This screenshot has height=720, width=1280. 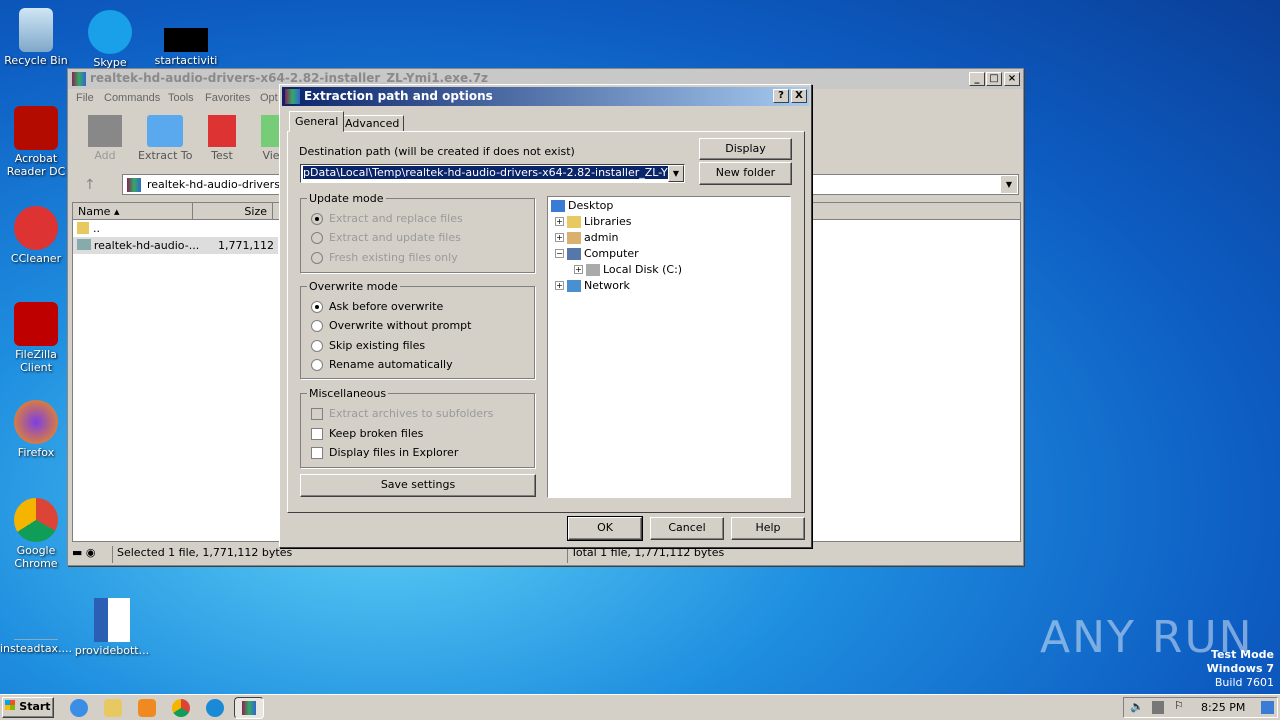 I want to click on new-folder-button: New folder, so click(x=745, y=173).